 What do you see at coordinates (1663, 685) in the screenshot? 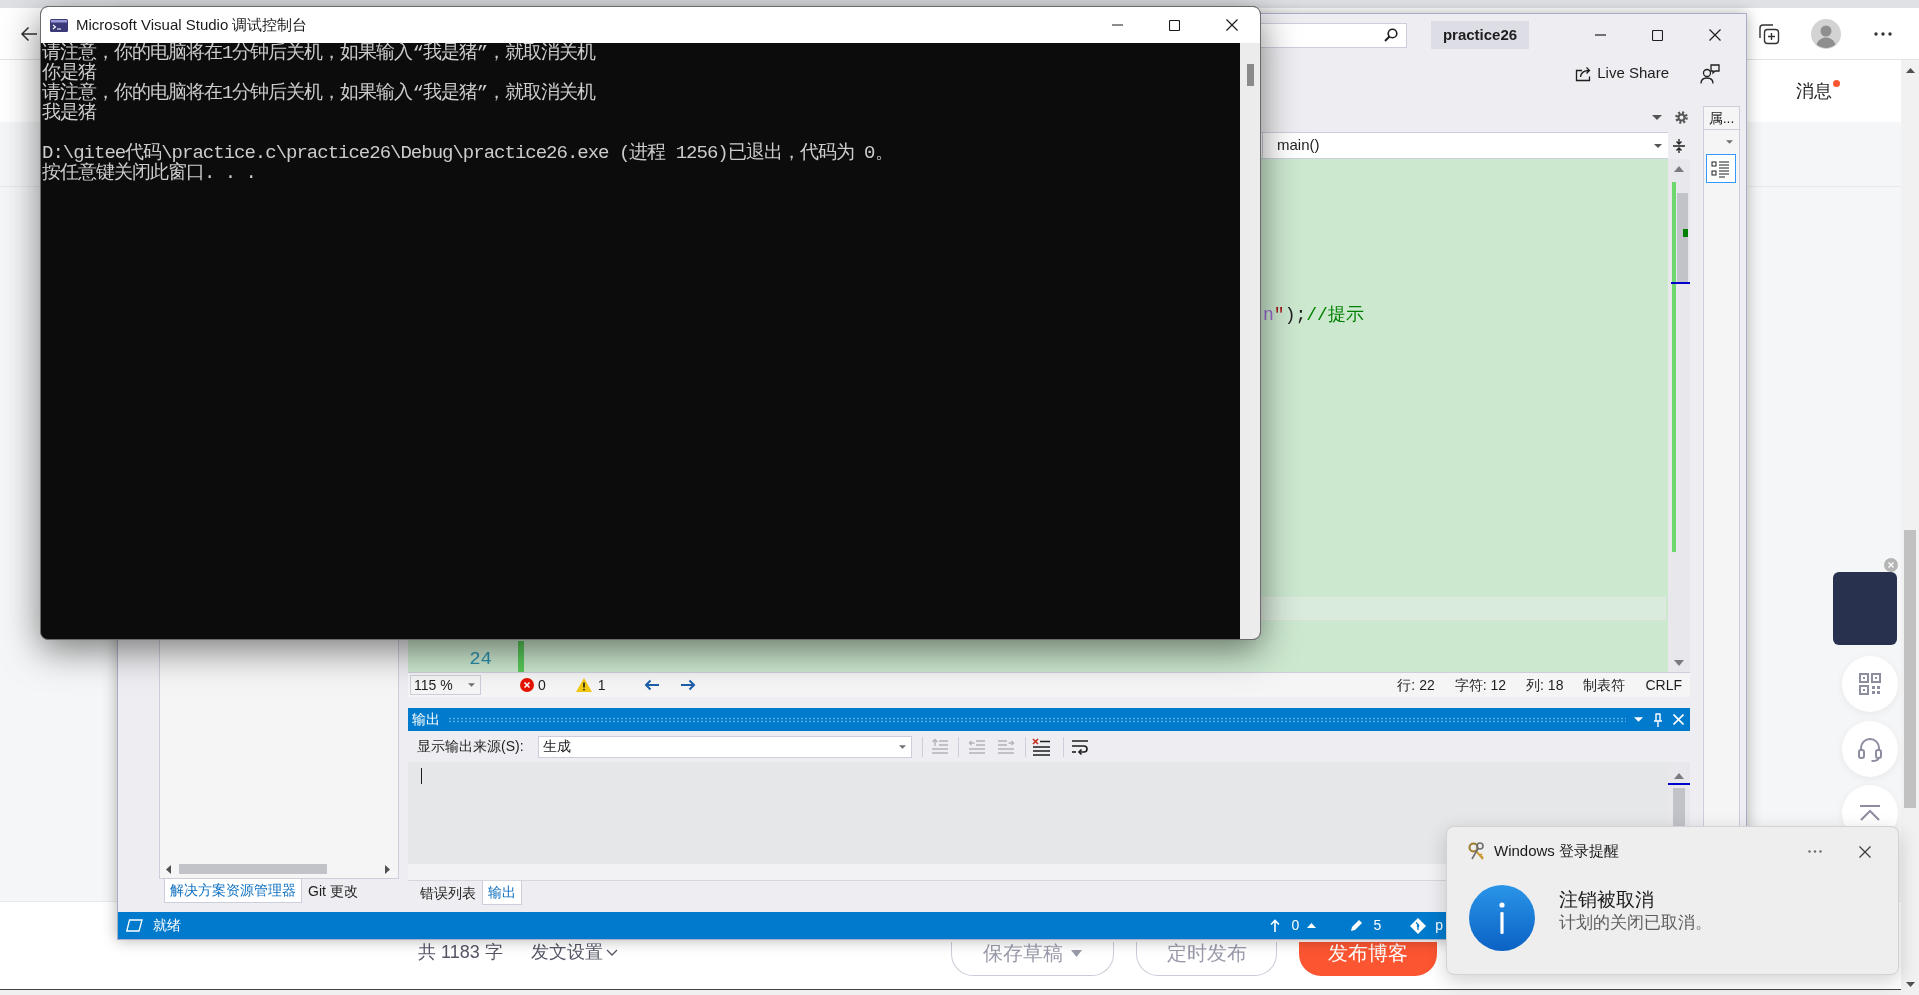
I see `line-ending-indicator: CRLF` at bounding box center [1663, 685].